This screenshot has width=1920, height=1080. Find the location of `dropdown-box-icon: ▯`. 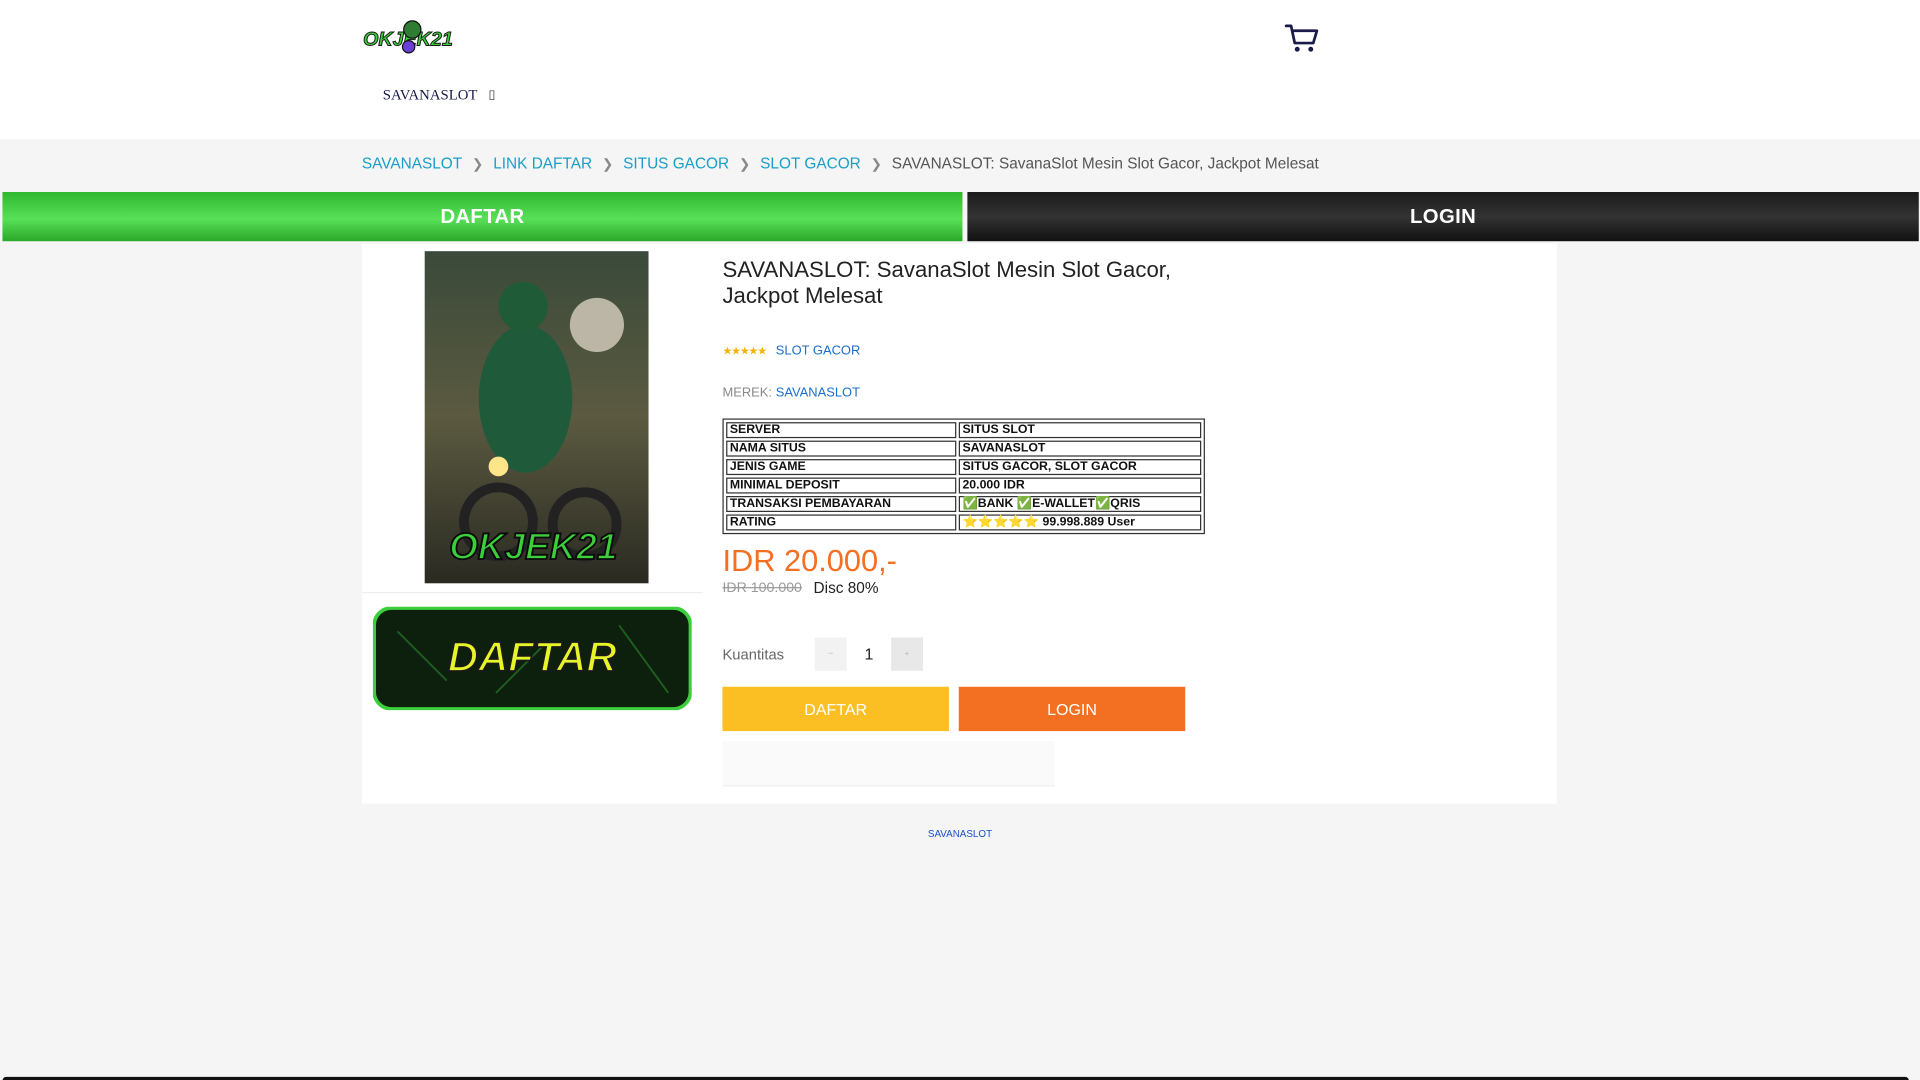

dropdown-box-icon: ▯ is located at coordinates (492, 95).